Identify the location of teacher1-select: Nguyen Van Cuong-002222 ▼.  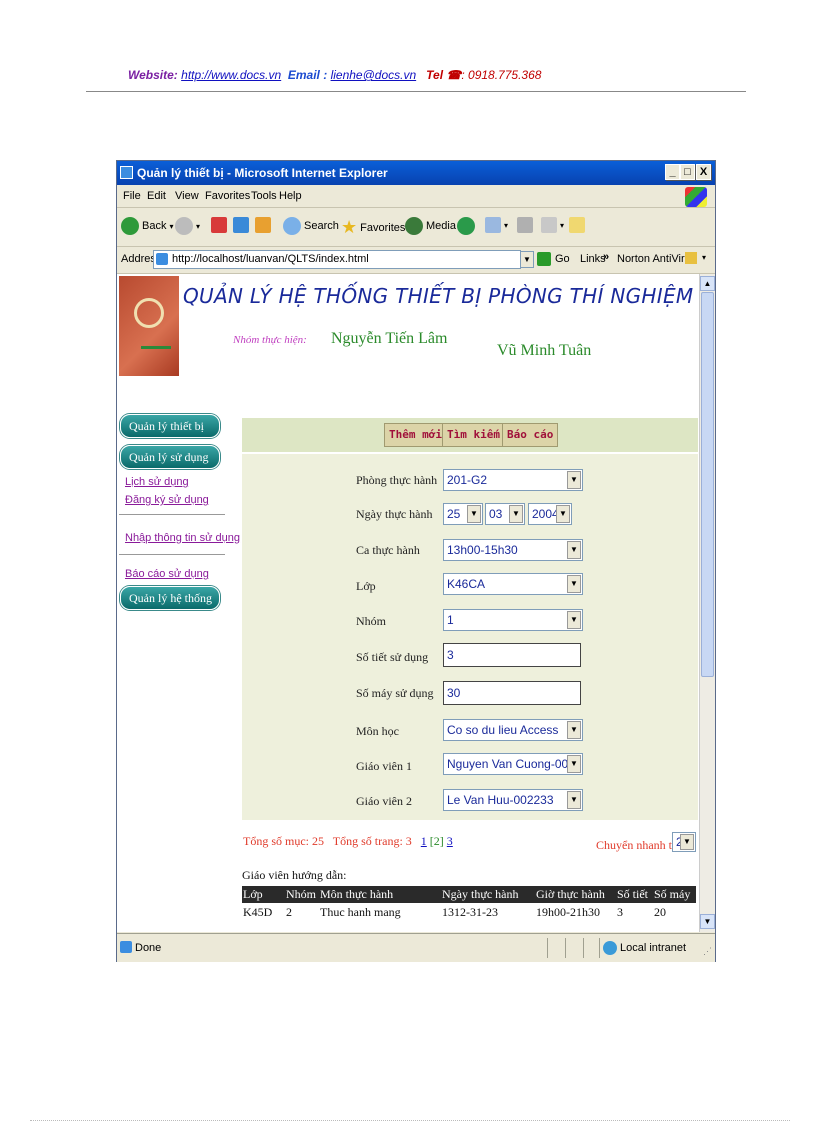
(513, 764).